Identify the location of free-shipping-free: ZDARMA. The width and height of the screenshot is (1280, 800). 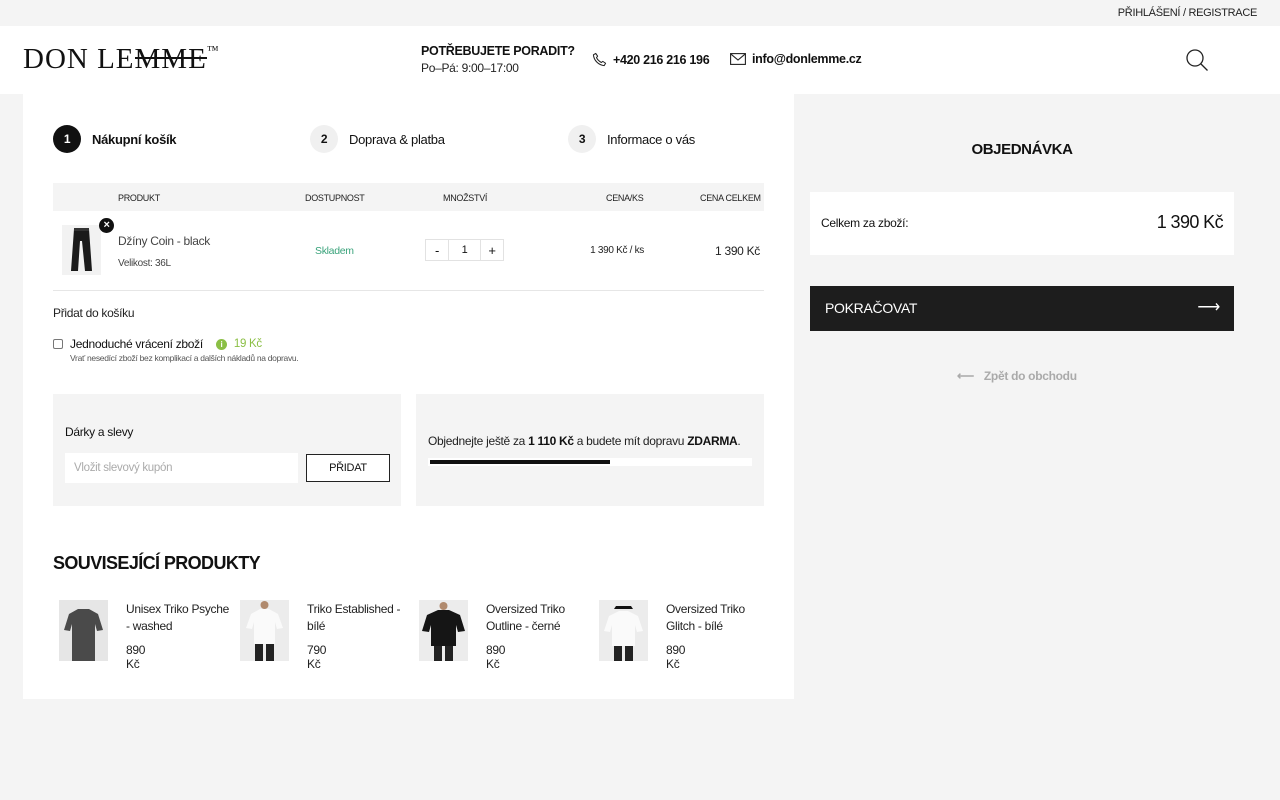
(712, 441).